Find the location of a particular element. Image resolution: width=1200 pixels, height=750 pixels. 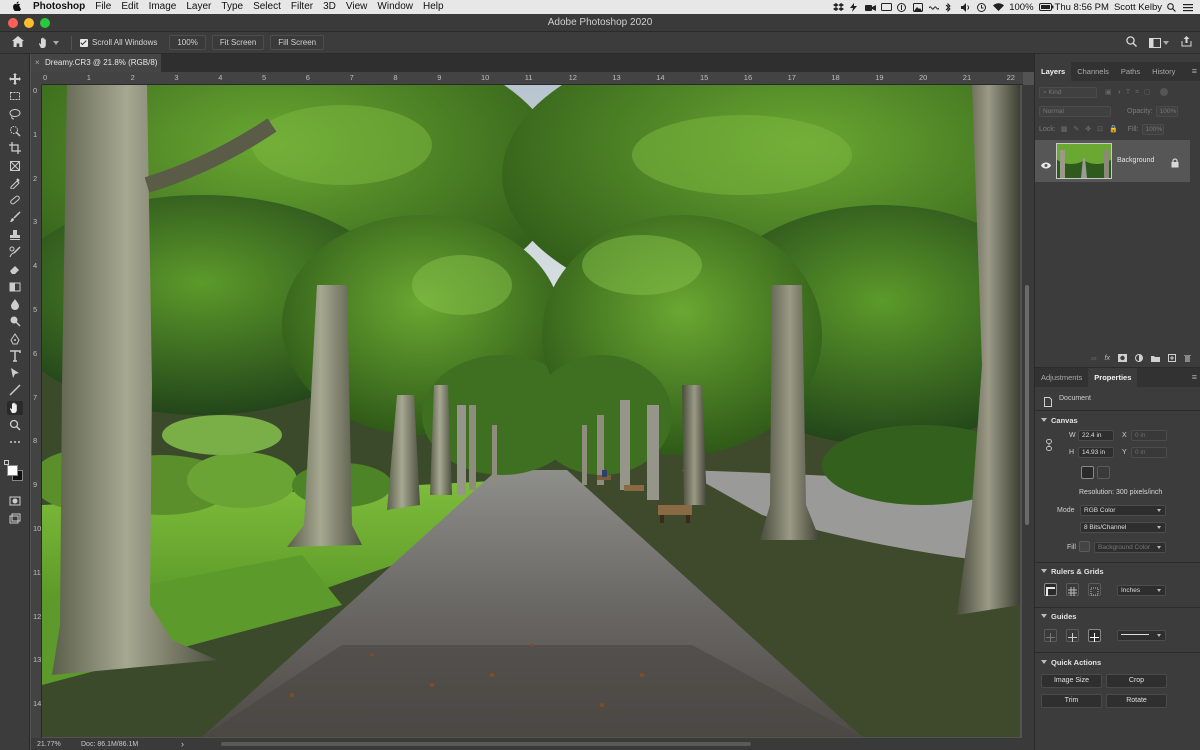

frame-tool-icon is located at coordinates (15, 166).